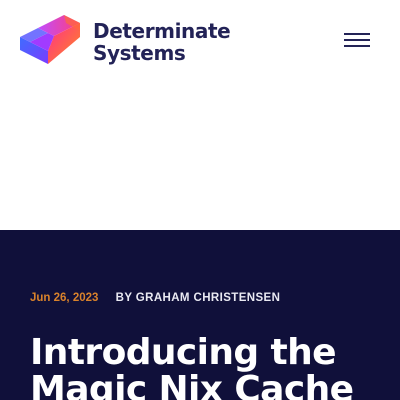 This screenshot has width=400, height=400. I want to click on article-title-line-2: Magic Nix Cache, so click(192, 384).